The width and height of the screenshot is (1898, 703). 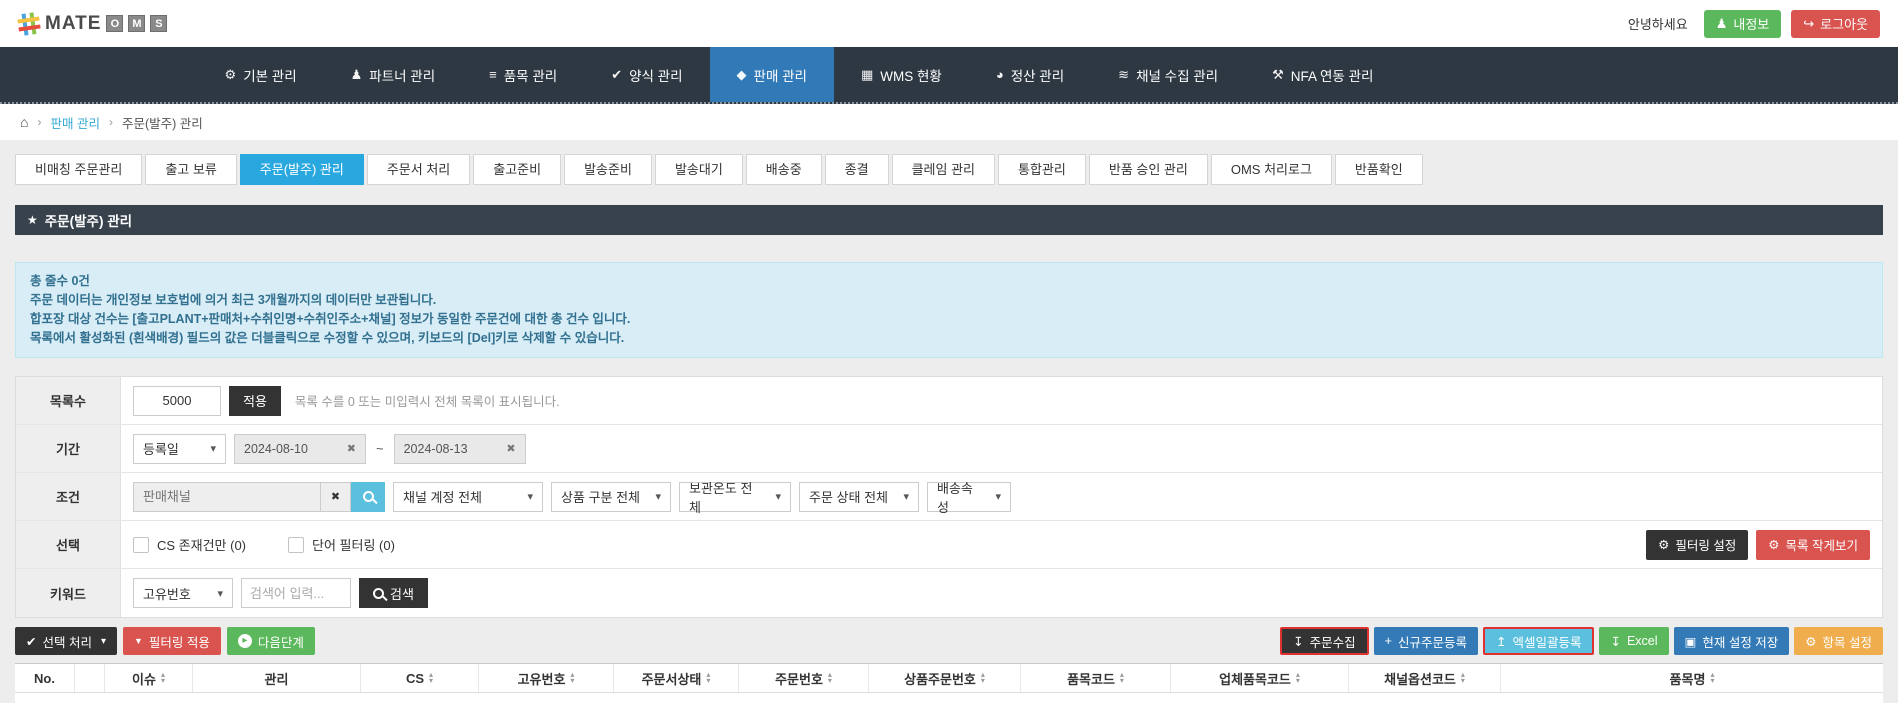 I want to click on filter-row-keyword: 키워드 고유번호 ▾ 검색, so click(x=949, y=593).